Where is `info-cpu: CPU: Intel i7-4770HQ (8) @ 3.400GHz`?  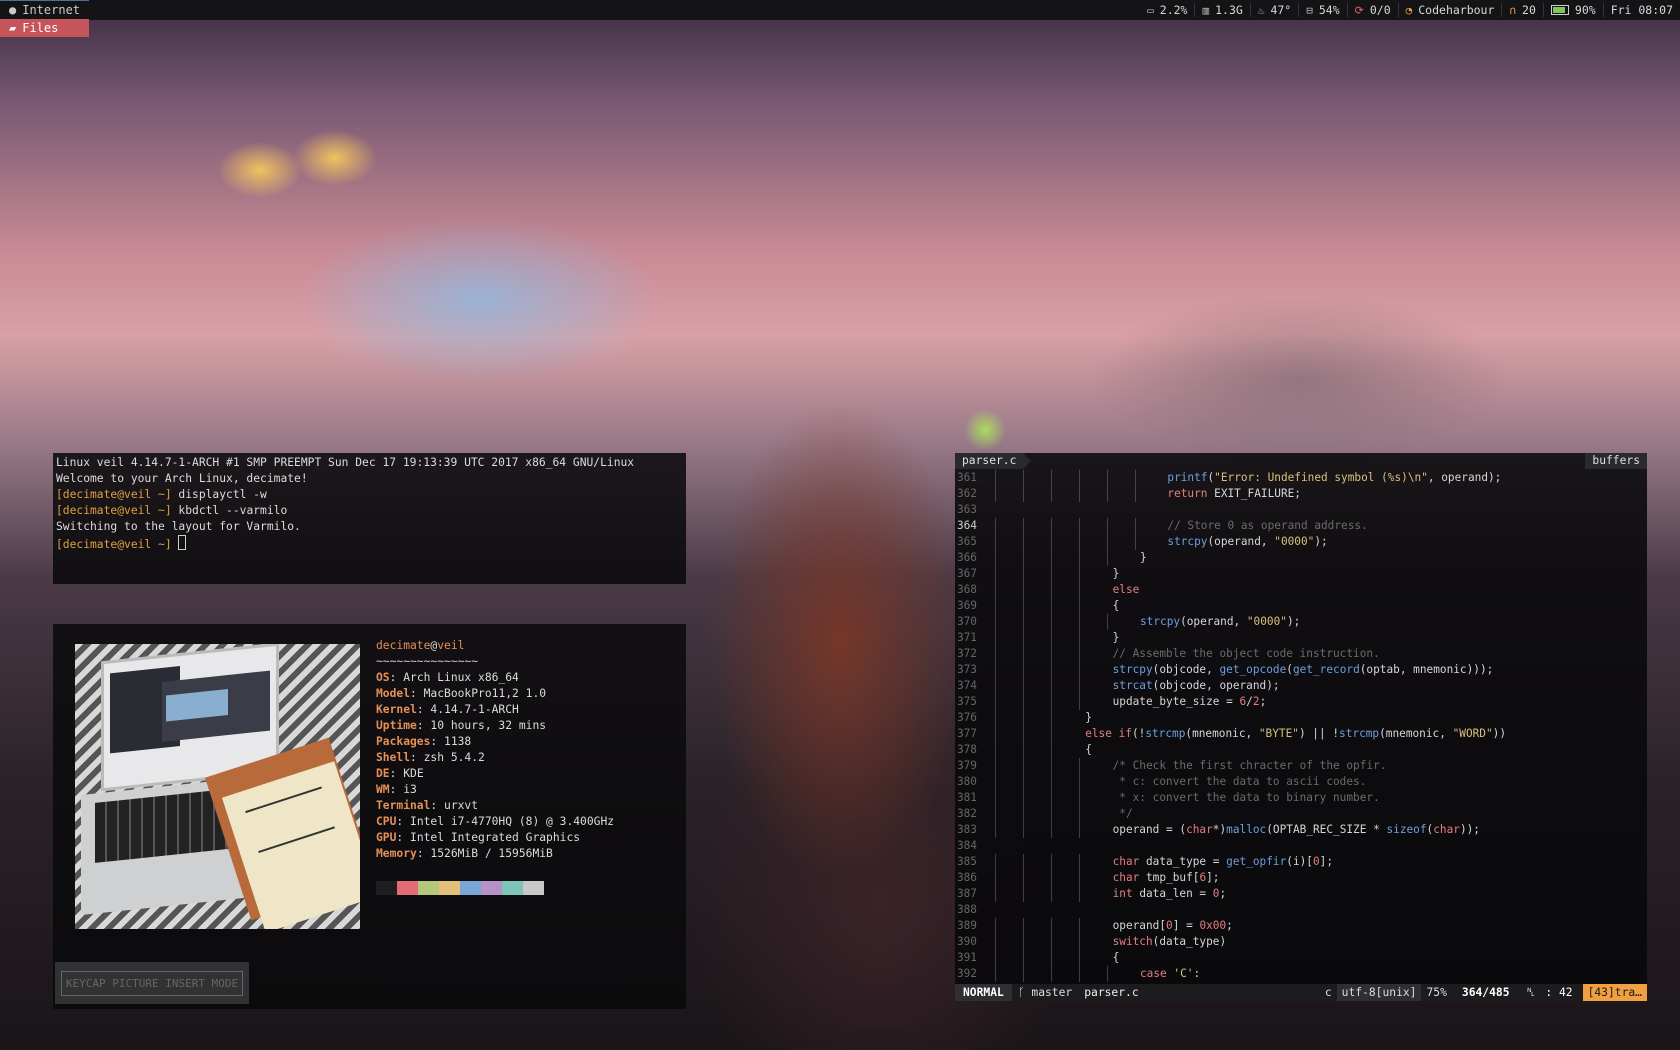
info-cpu: CPU: Intel i7-4770HQ (8) @ 3.400GHz is located at coordinates (495, 821).